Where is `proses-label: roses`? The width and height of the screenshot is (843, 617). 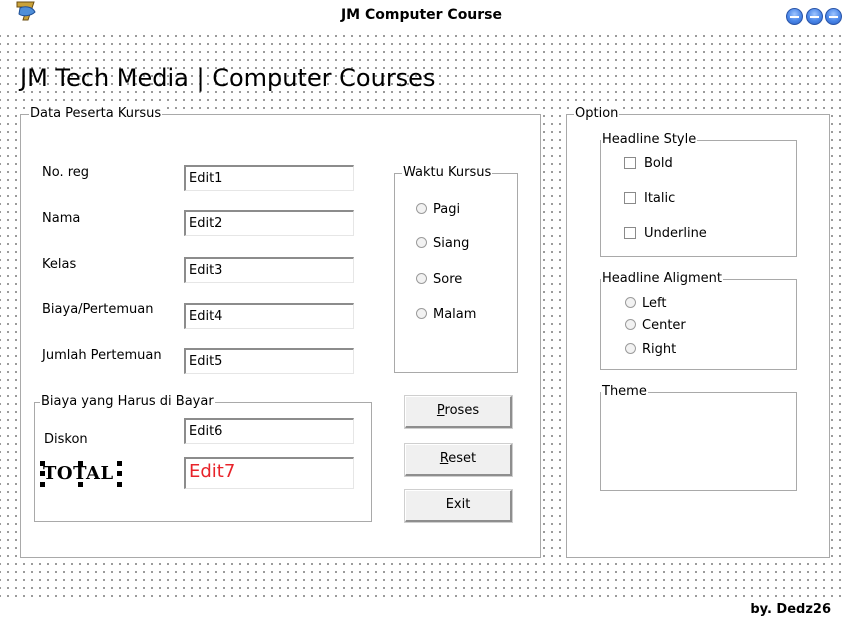
proses-label: roses is located at coordinates (462, 410).